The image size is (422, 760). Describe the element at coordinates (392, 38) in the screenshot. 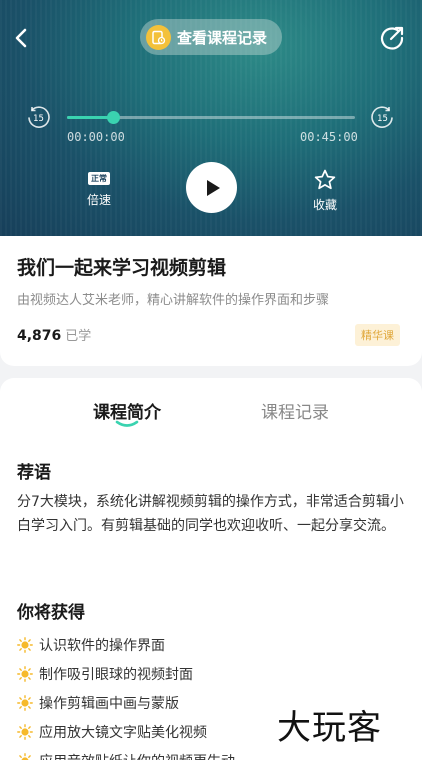

I see `share-icon` at that location.